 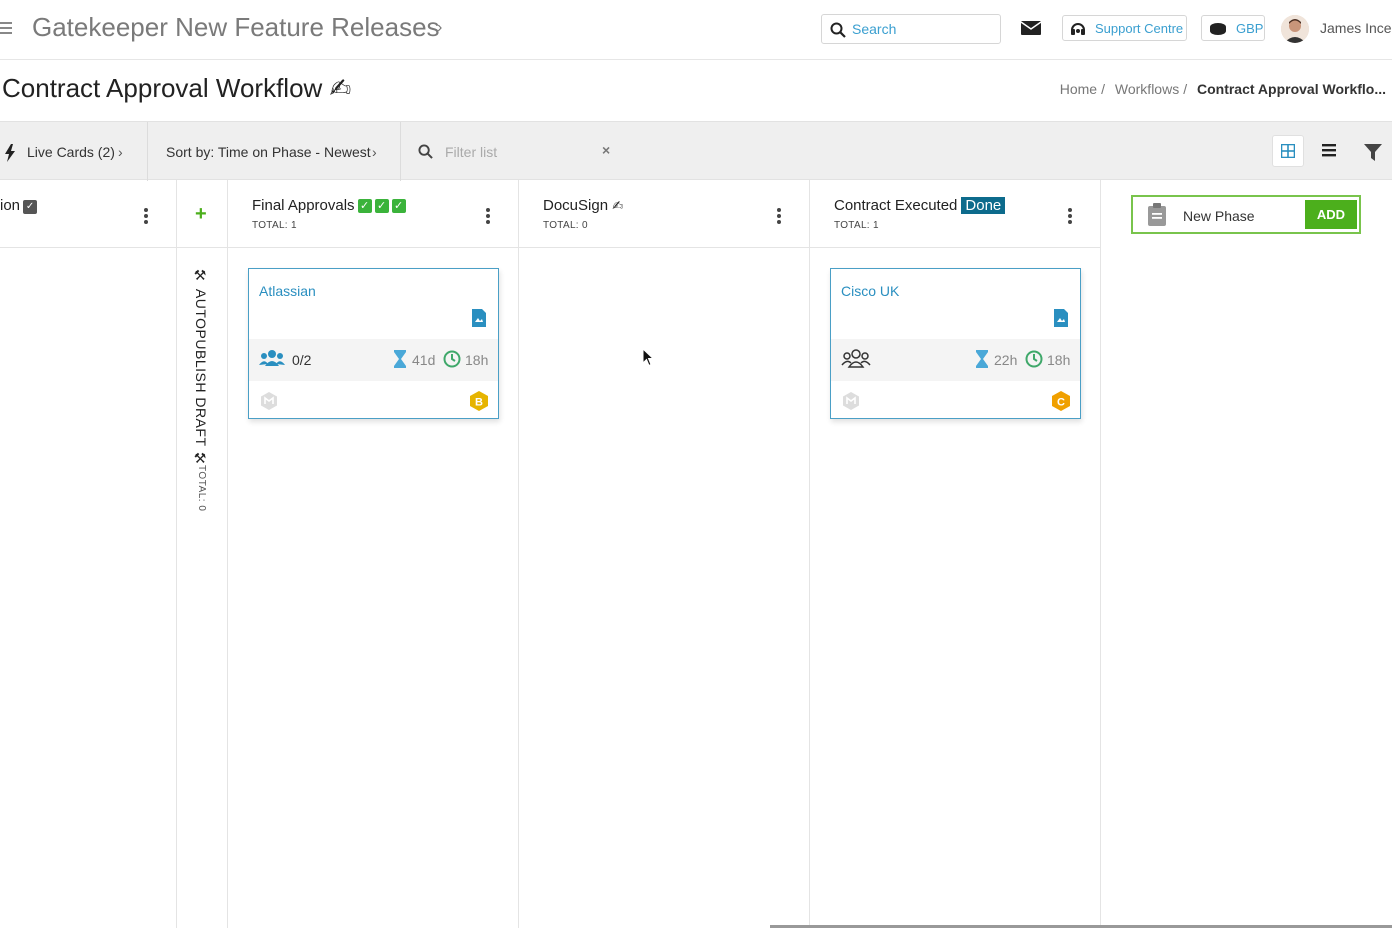 What do you see at coordinates (1218, 30) in the screenshot?
I see `coins-icon` at bounding box center [1218, 30].